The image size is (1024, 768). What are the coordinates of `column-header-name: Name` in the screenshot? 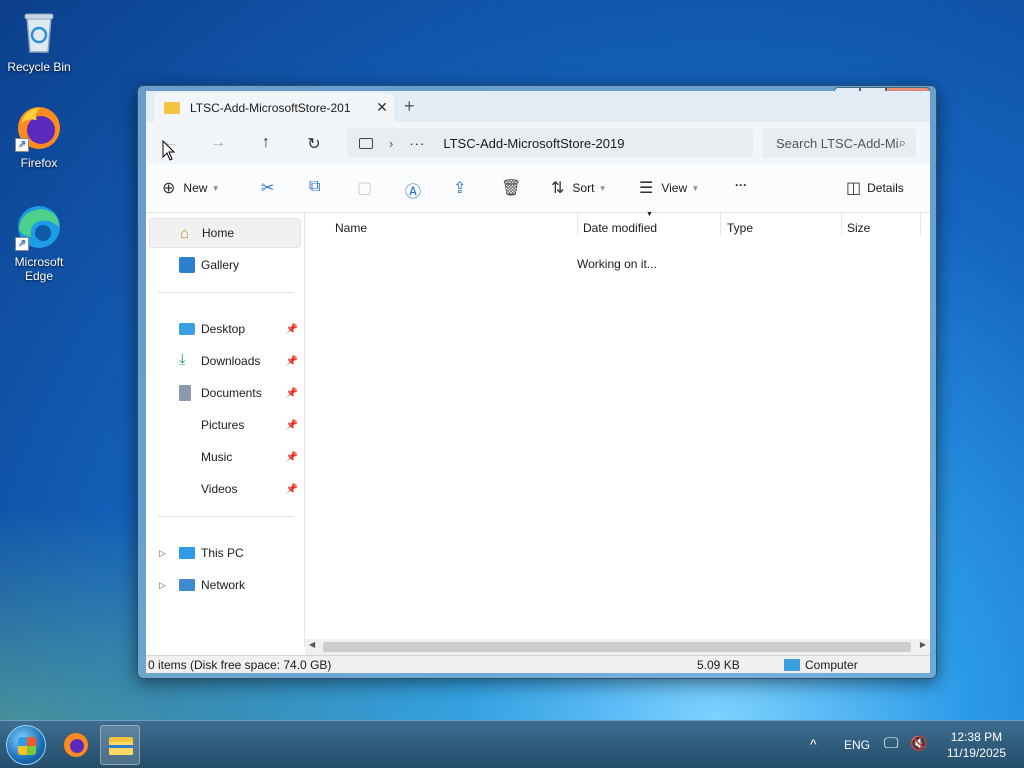 It's located at (351, 228).